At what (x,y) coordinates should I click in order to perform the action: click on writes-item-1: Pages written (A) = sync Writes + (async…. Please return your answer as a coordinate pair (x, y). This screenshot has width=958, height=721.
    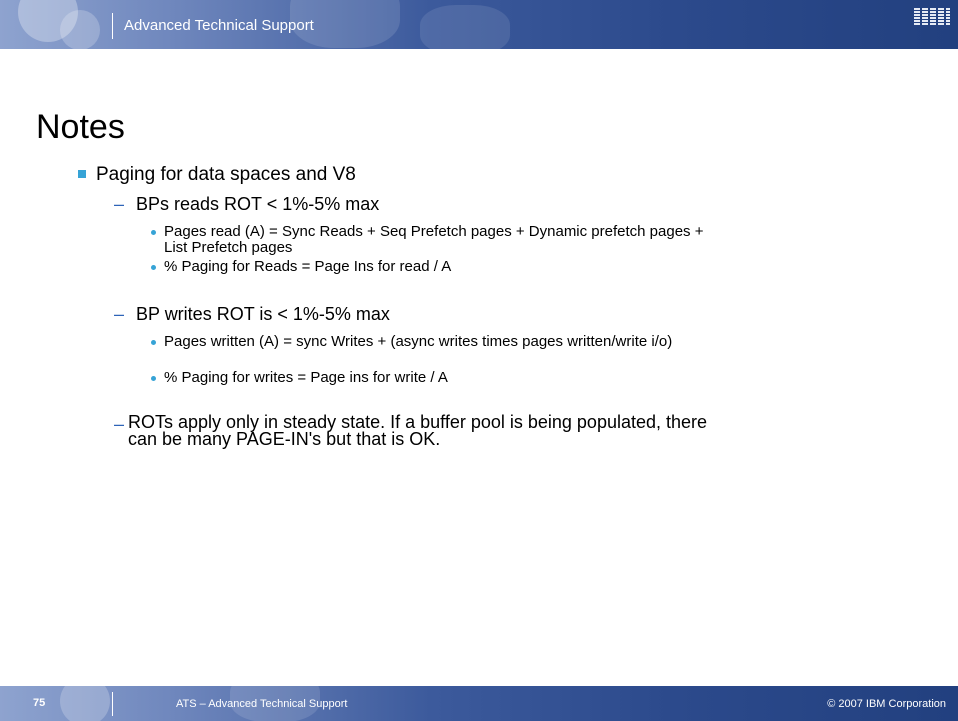
    Looking at the image, I should click on (418, 341).